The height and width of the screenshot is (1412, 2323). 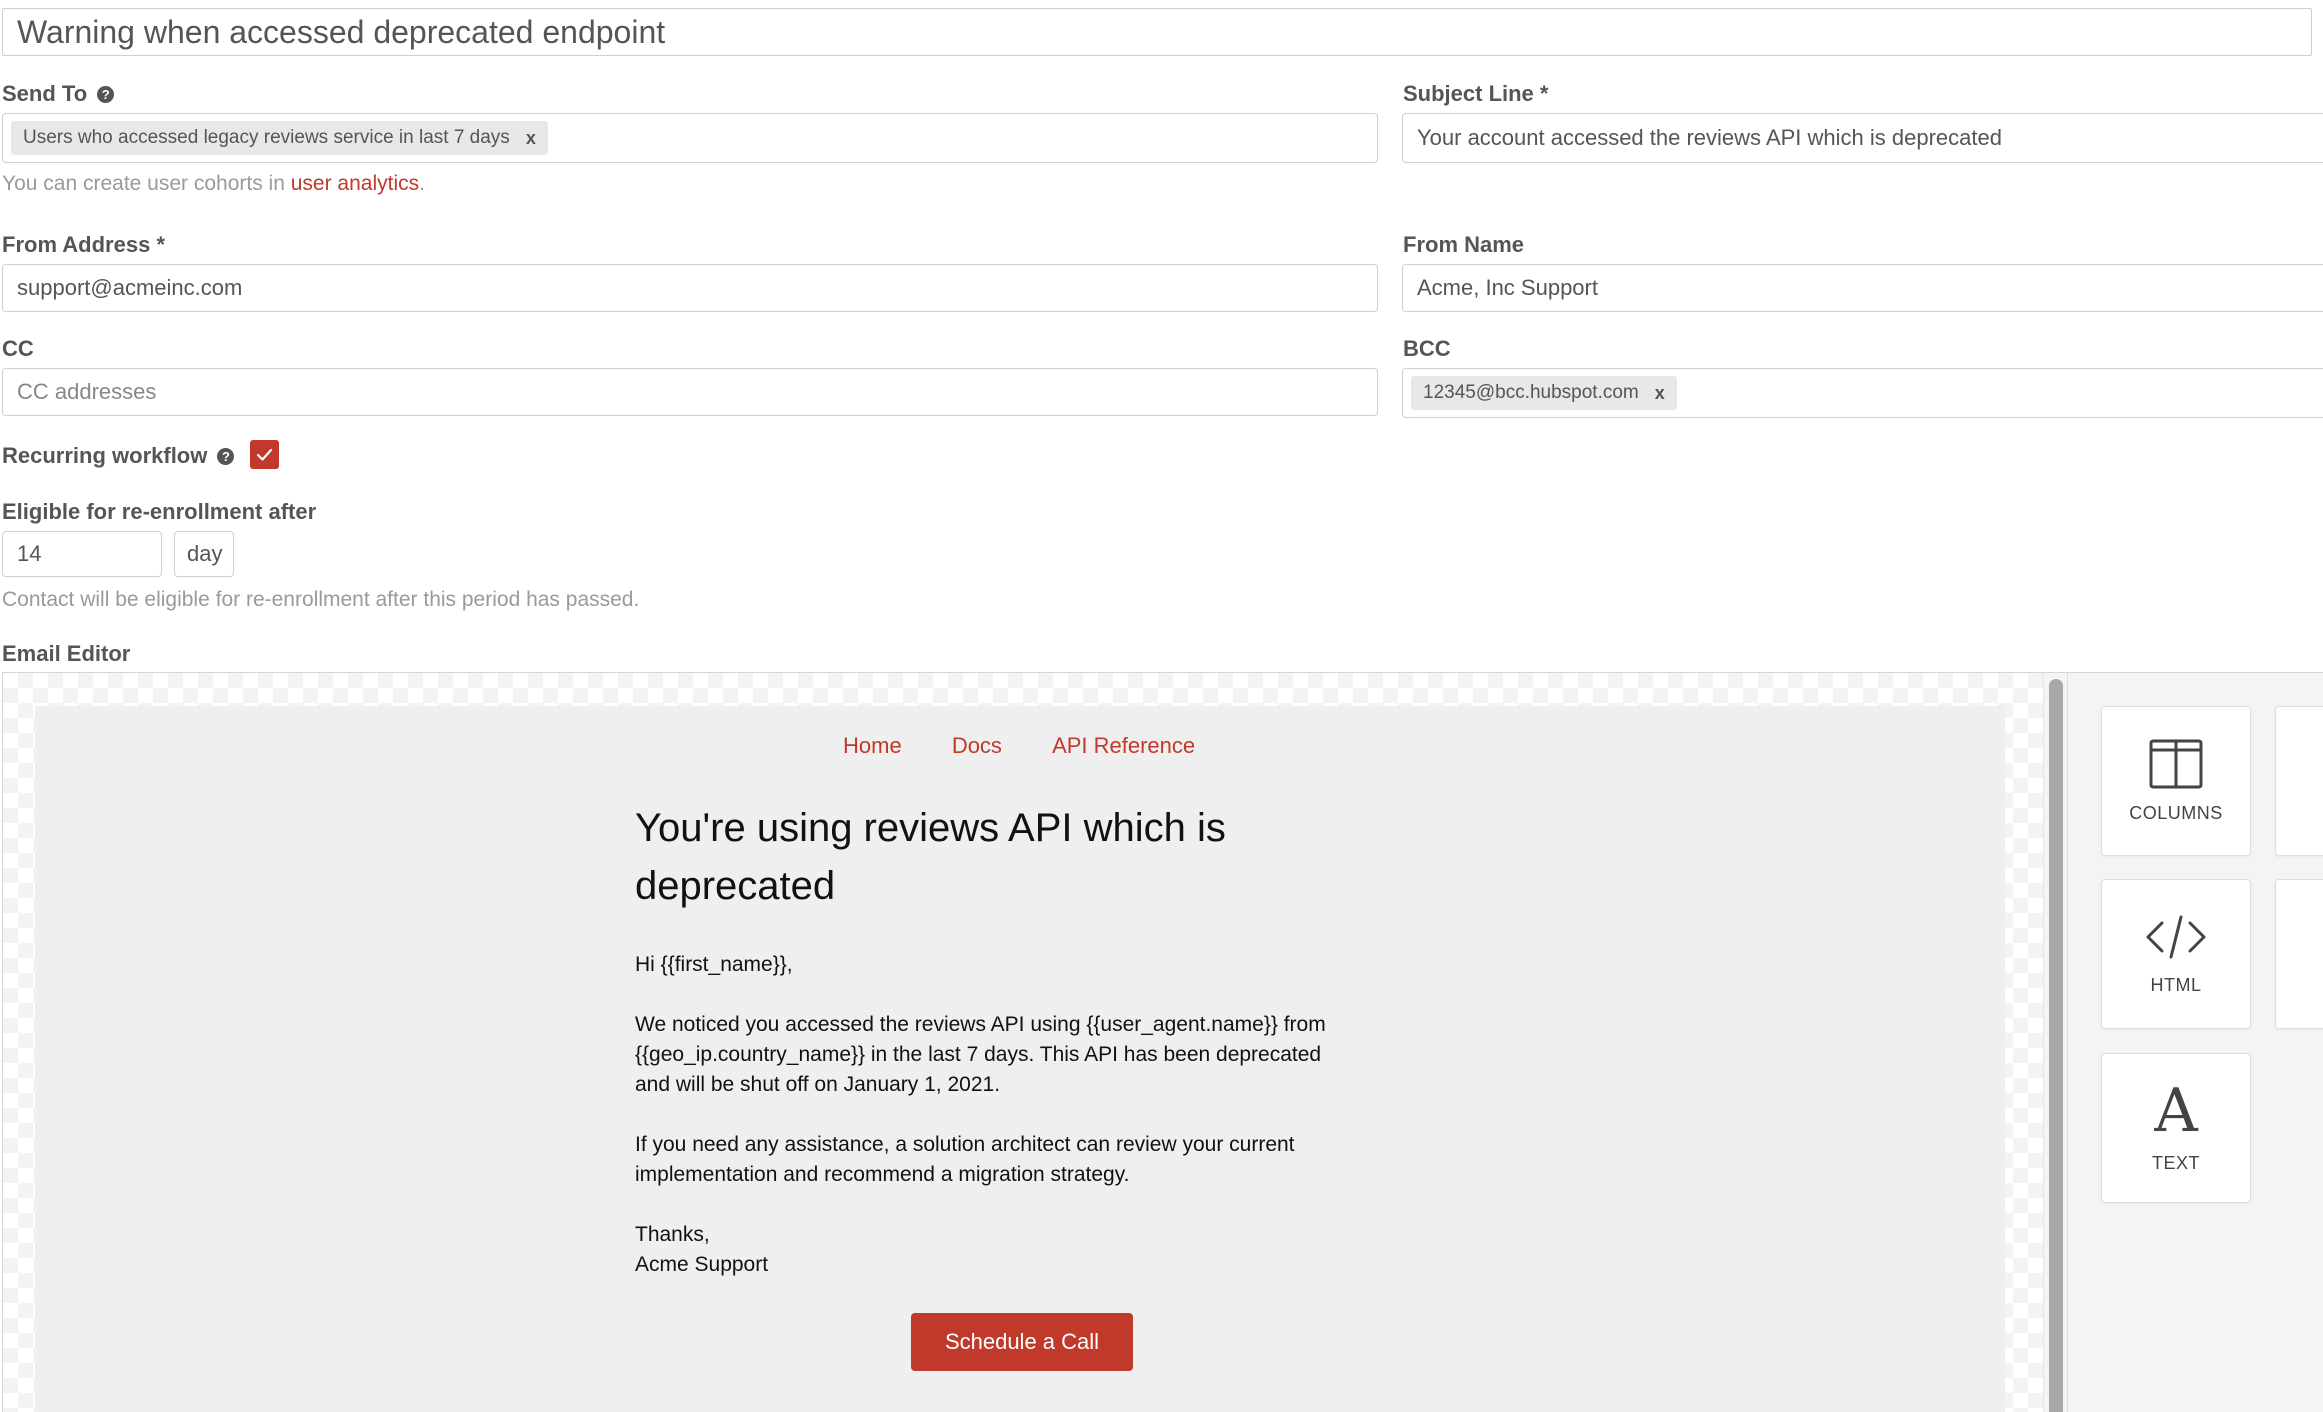 I want to click on editor-scrollbar-thumb, so click(x=2056, y=1045).